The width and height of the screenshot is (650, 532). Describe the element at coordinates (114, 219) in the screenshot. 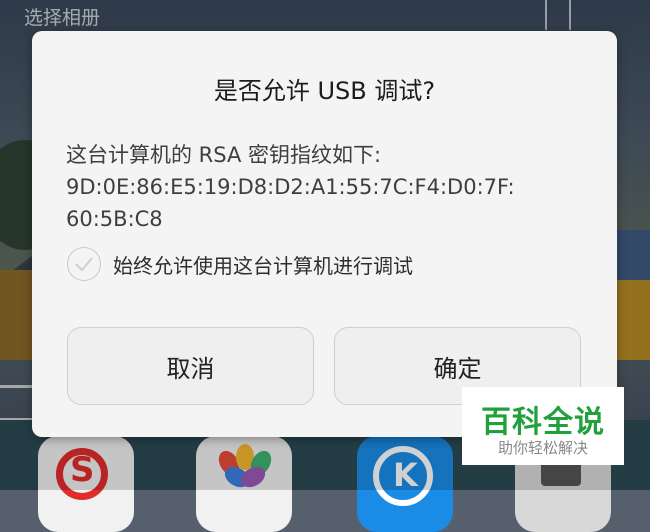

I see `fingerprint-line-2: 60:5B:C8` at that location.